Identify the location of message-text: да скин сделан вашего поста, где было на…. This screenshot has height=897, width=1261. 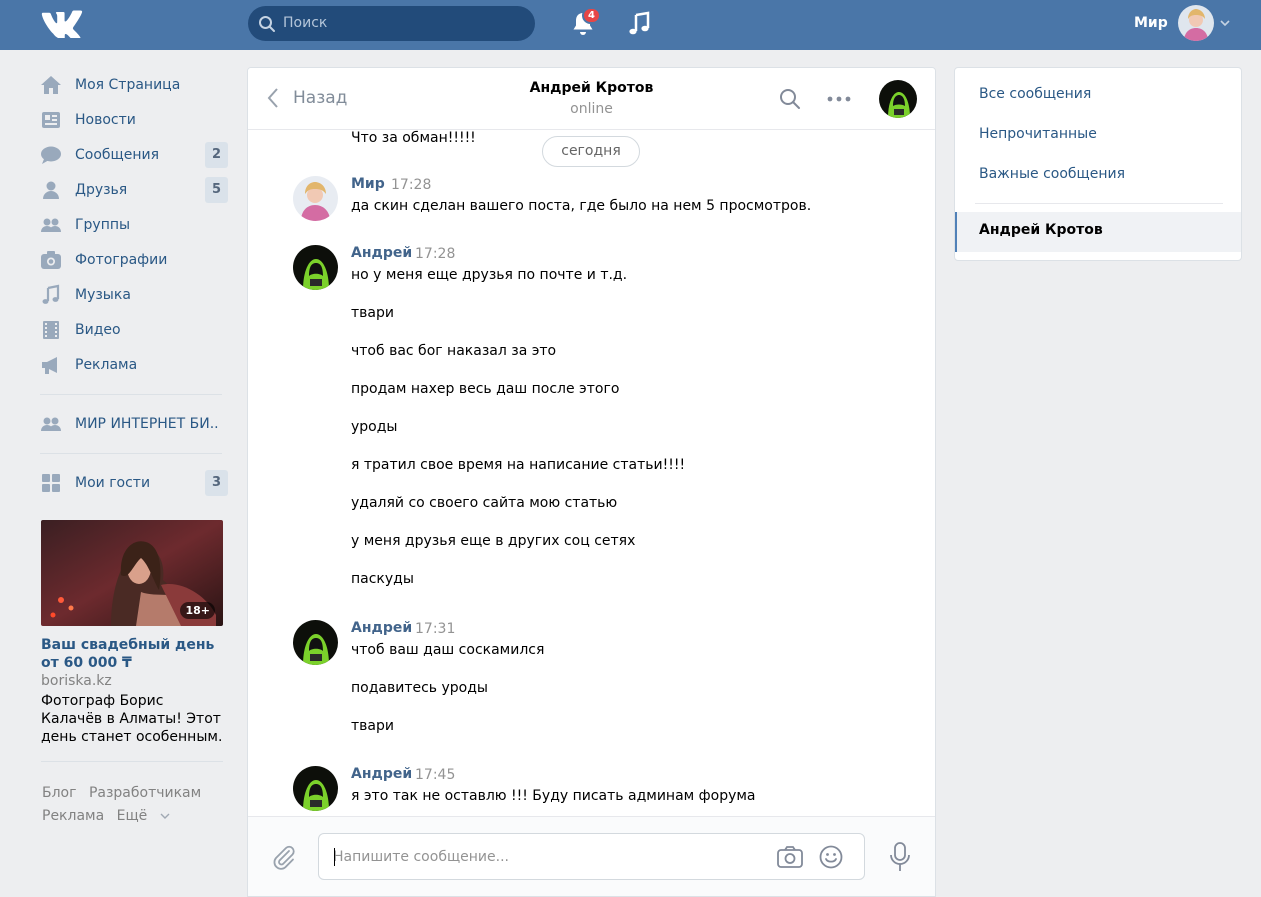
(581, 206).